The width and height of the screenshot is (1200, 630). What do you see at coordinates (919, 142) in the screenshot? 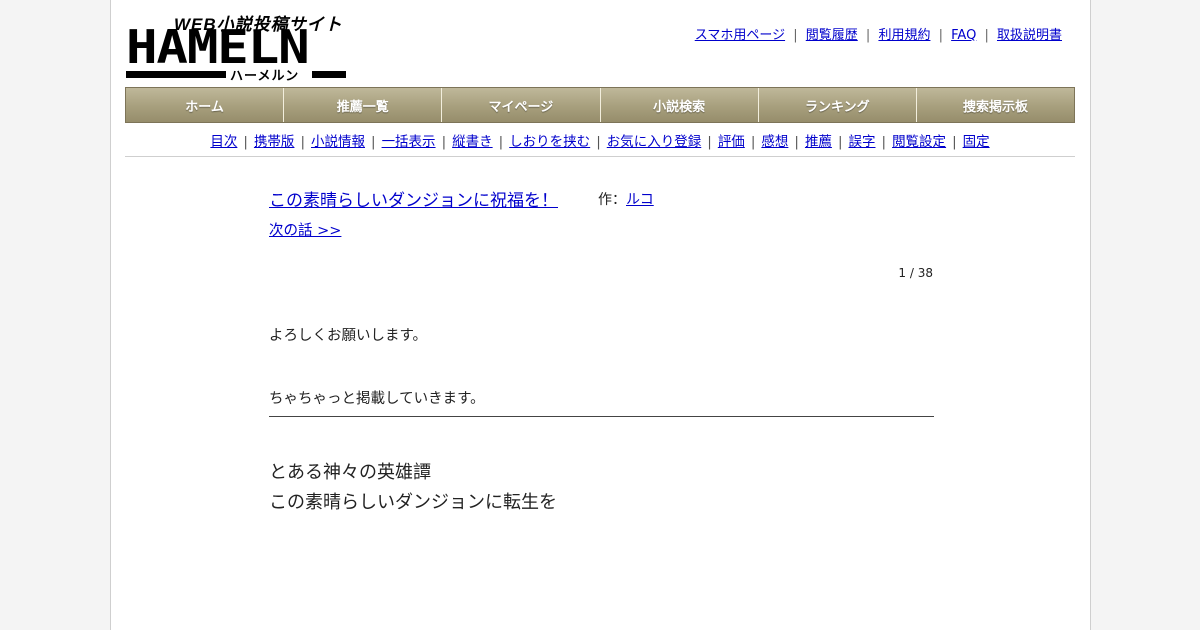
I see `subnav-view-settings: 閲覧設定` at bounding box center [919, 142].